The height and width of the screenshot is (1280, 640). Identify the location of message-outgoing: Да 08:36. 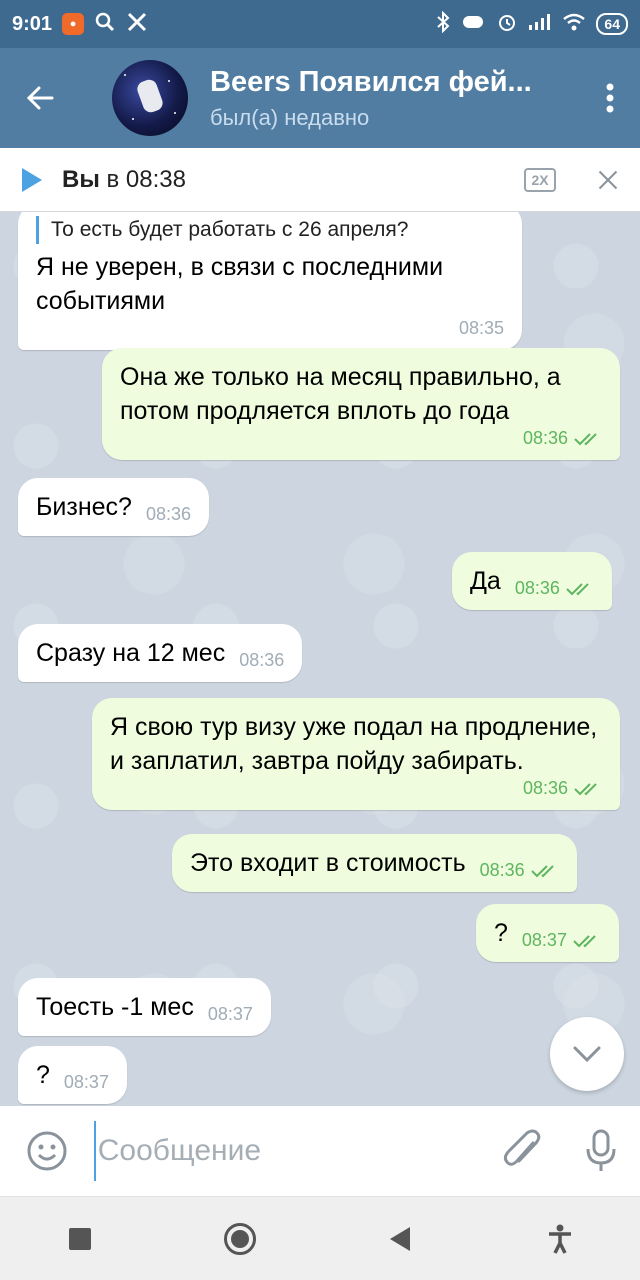
(532, 581).